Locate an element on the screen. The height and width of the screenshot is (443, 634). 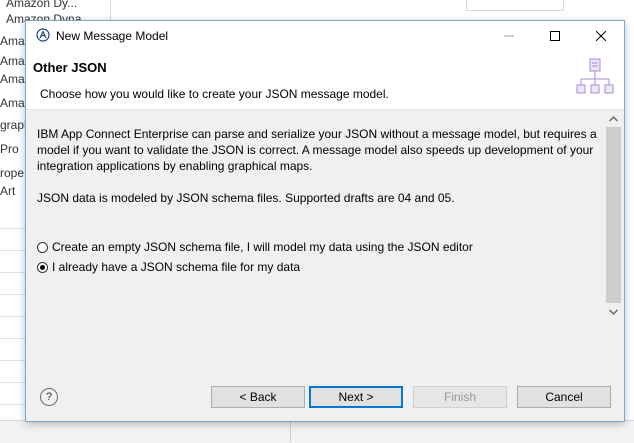
title-bar: New Message Model is located at coordinates (325, 36).